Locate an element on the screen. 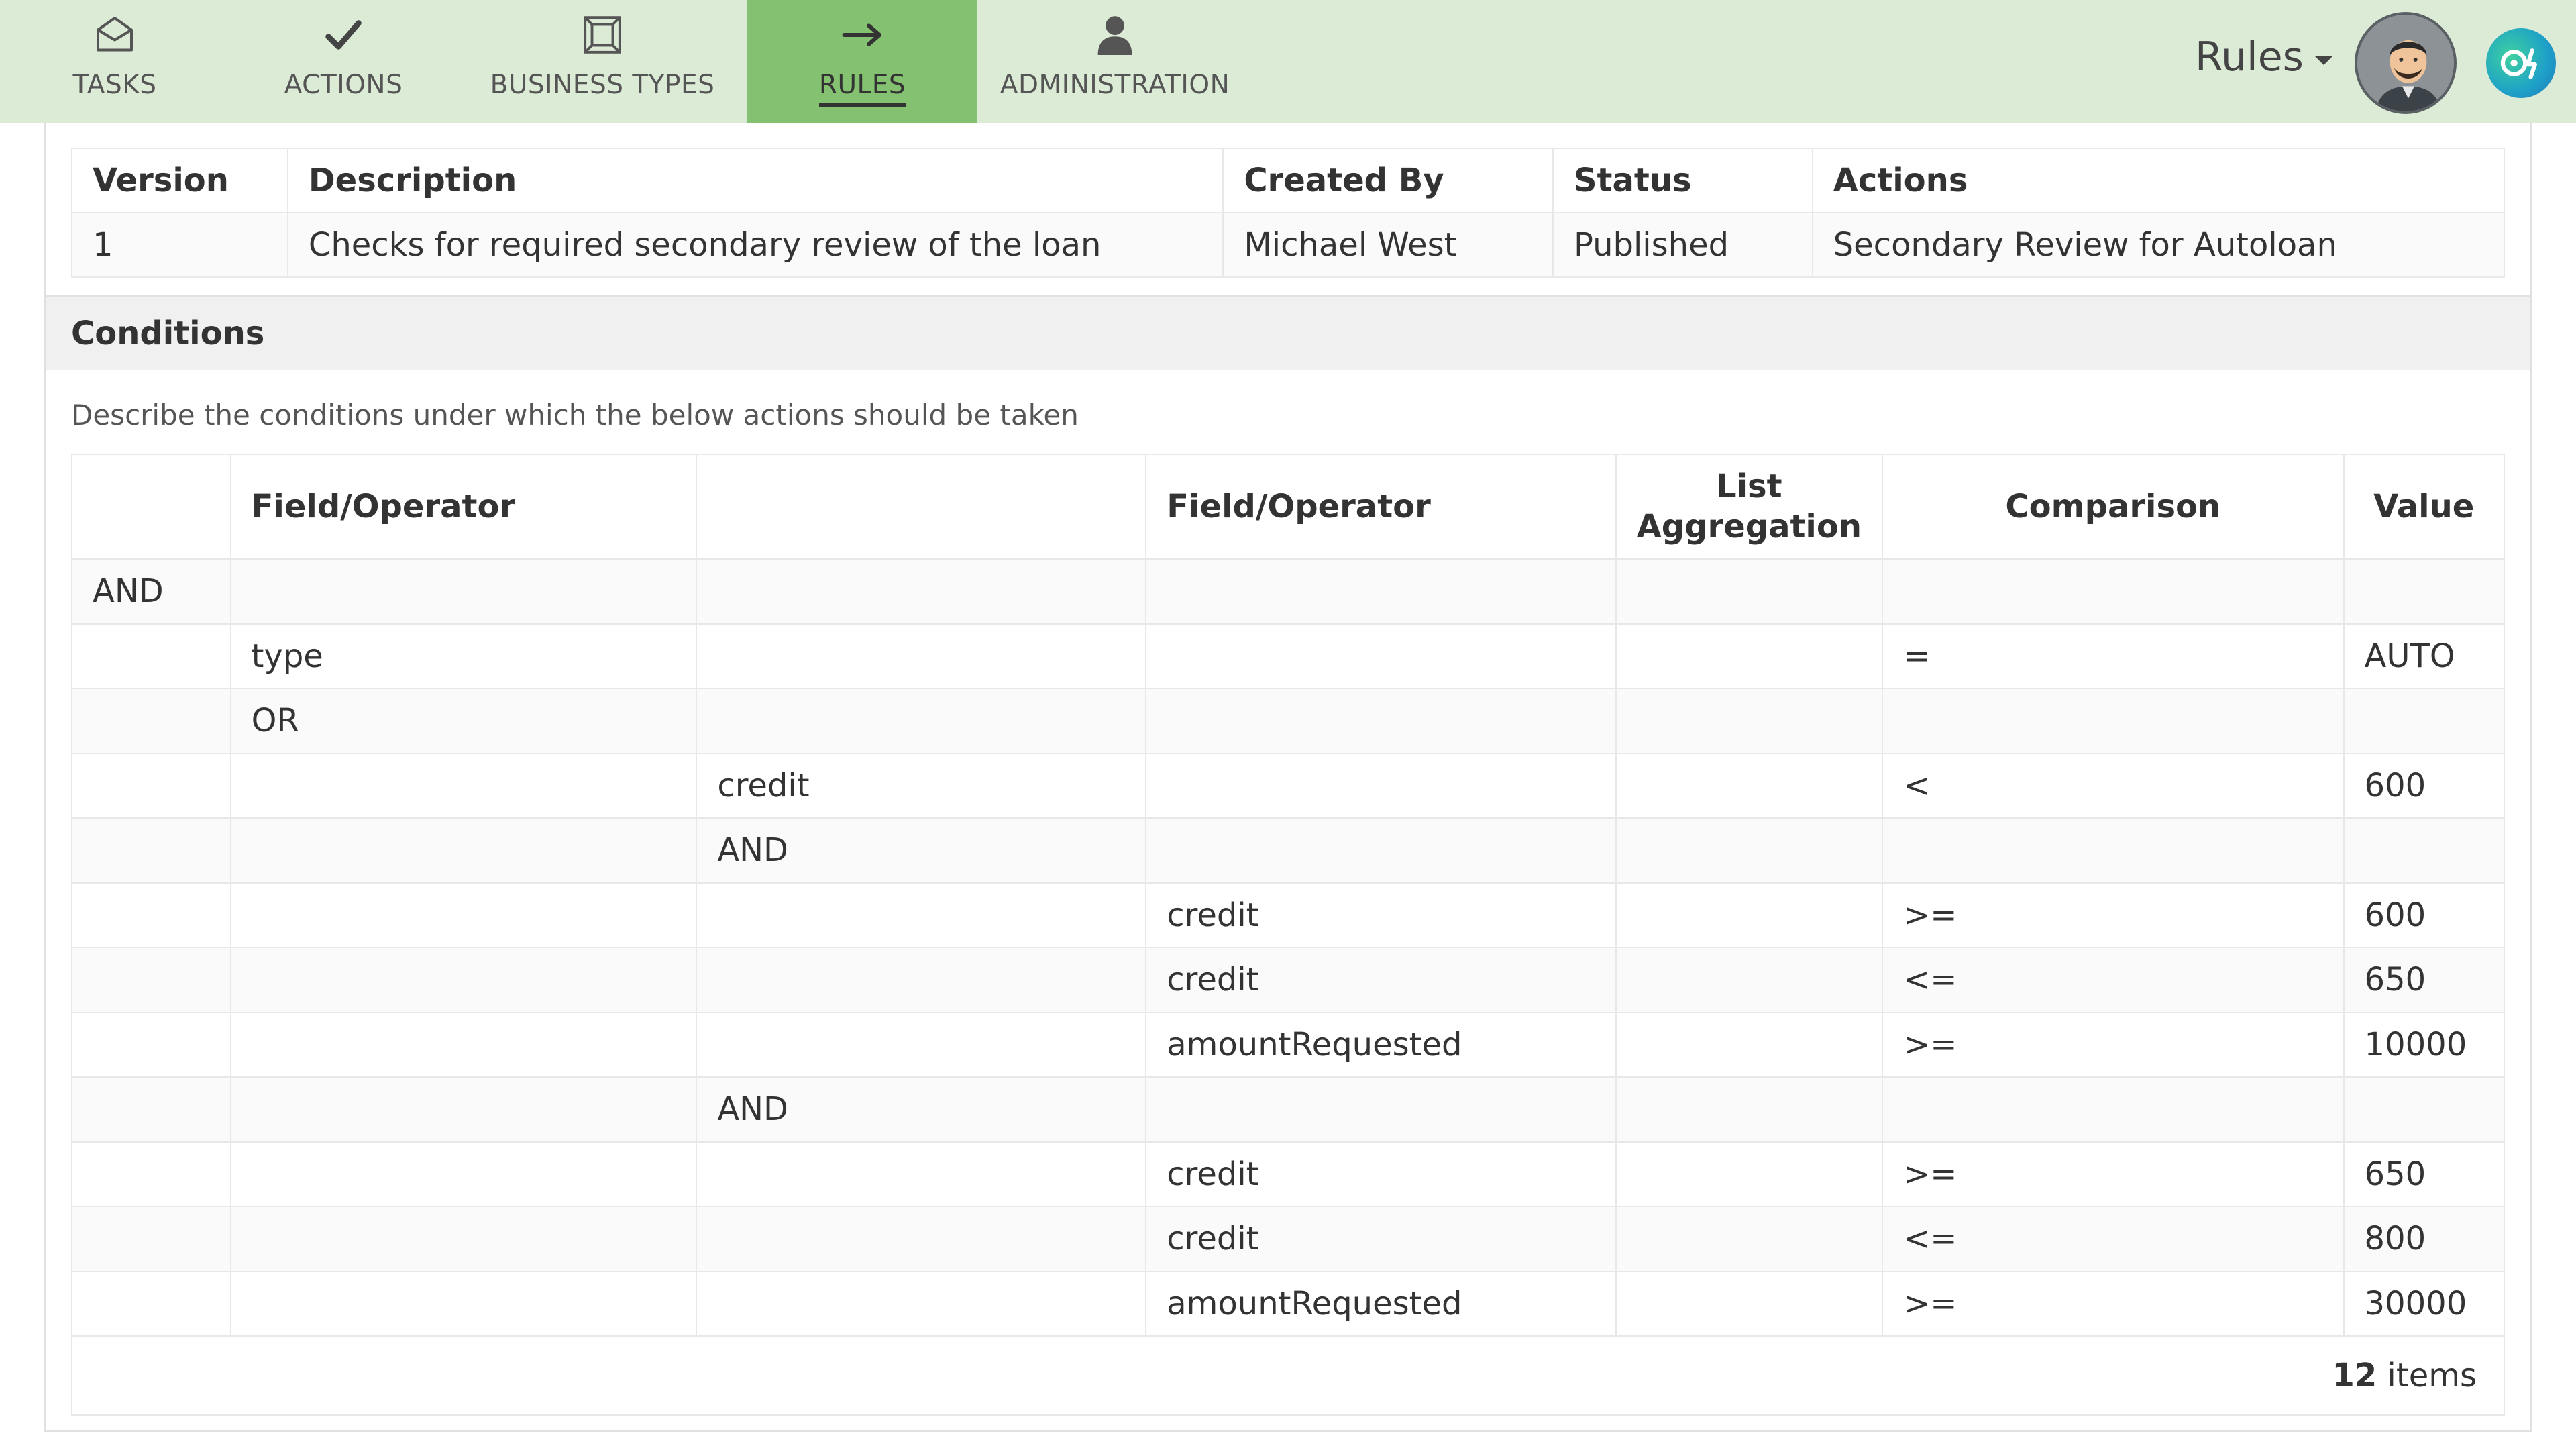 The height and width of the screenshot is (1446, 2576). comparison-cell: < is located at coordinates (2113, 785).